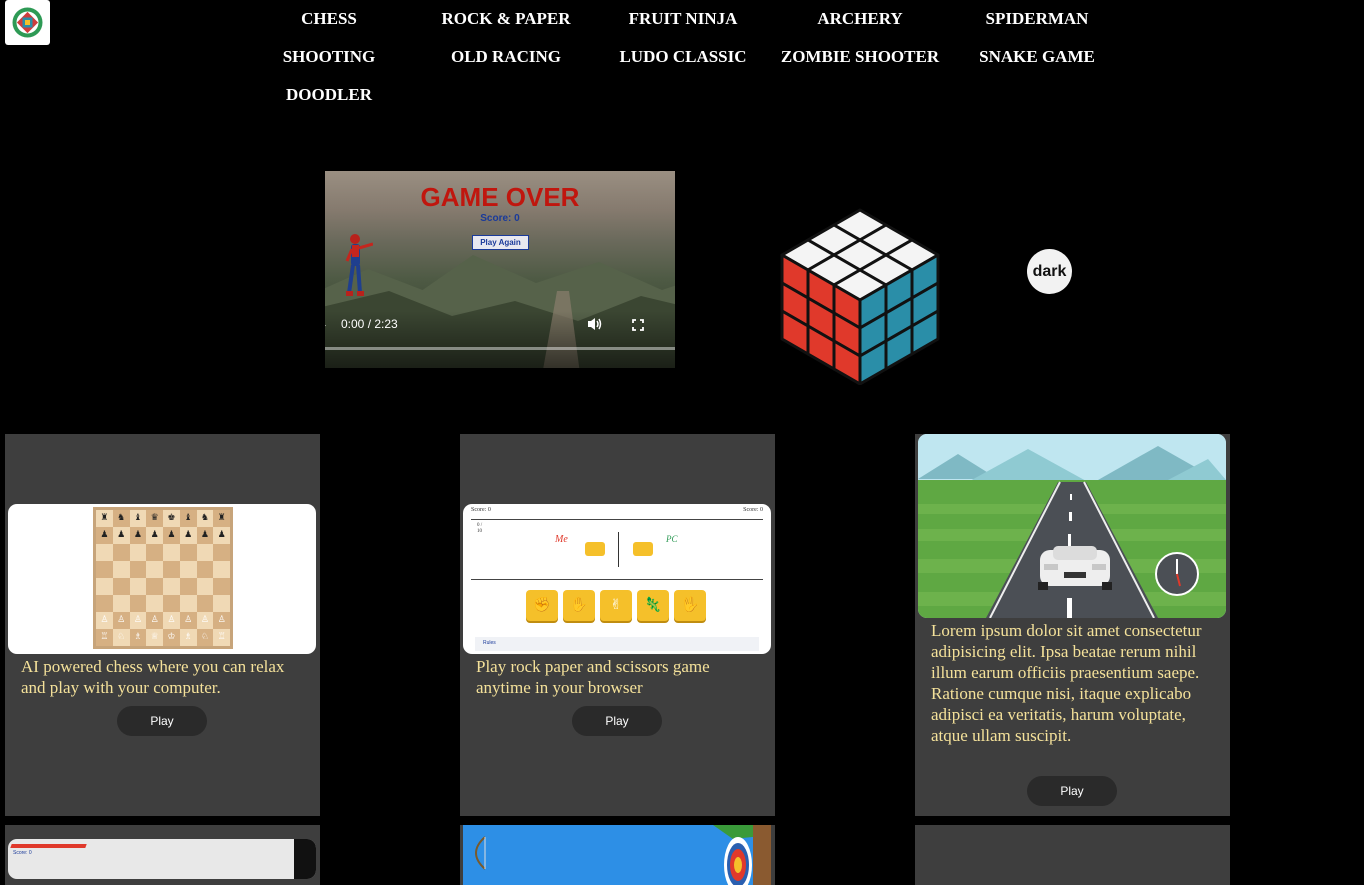 This screenshot has height=885, width=1364. Describe the element at coordinates (171, 637) in the screenshot. I see `chess-square: ♔` at that location.